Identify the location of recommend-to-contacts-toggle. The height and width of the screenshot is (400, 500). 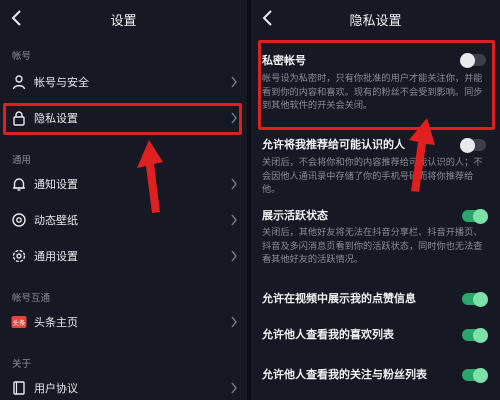
(473, 145).